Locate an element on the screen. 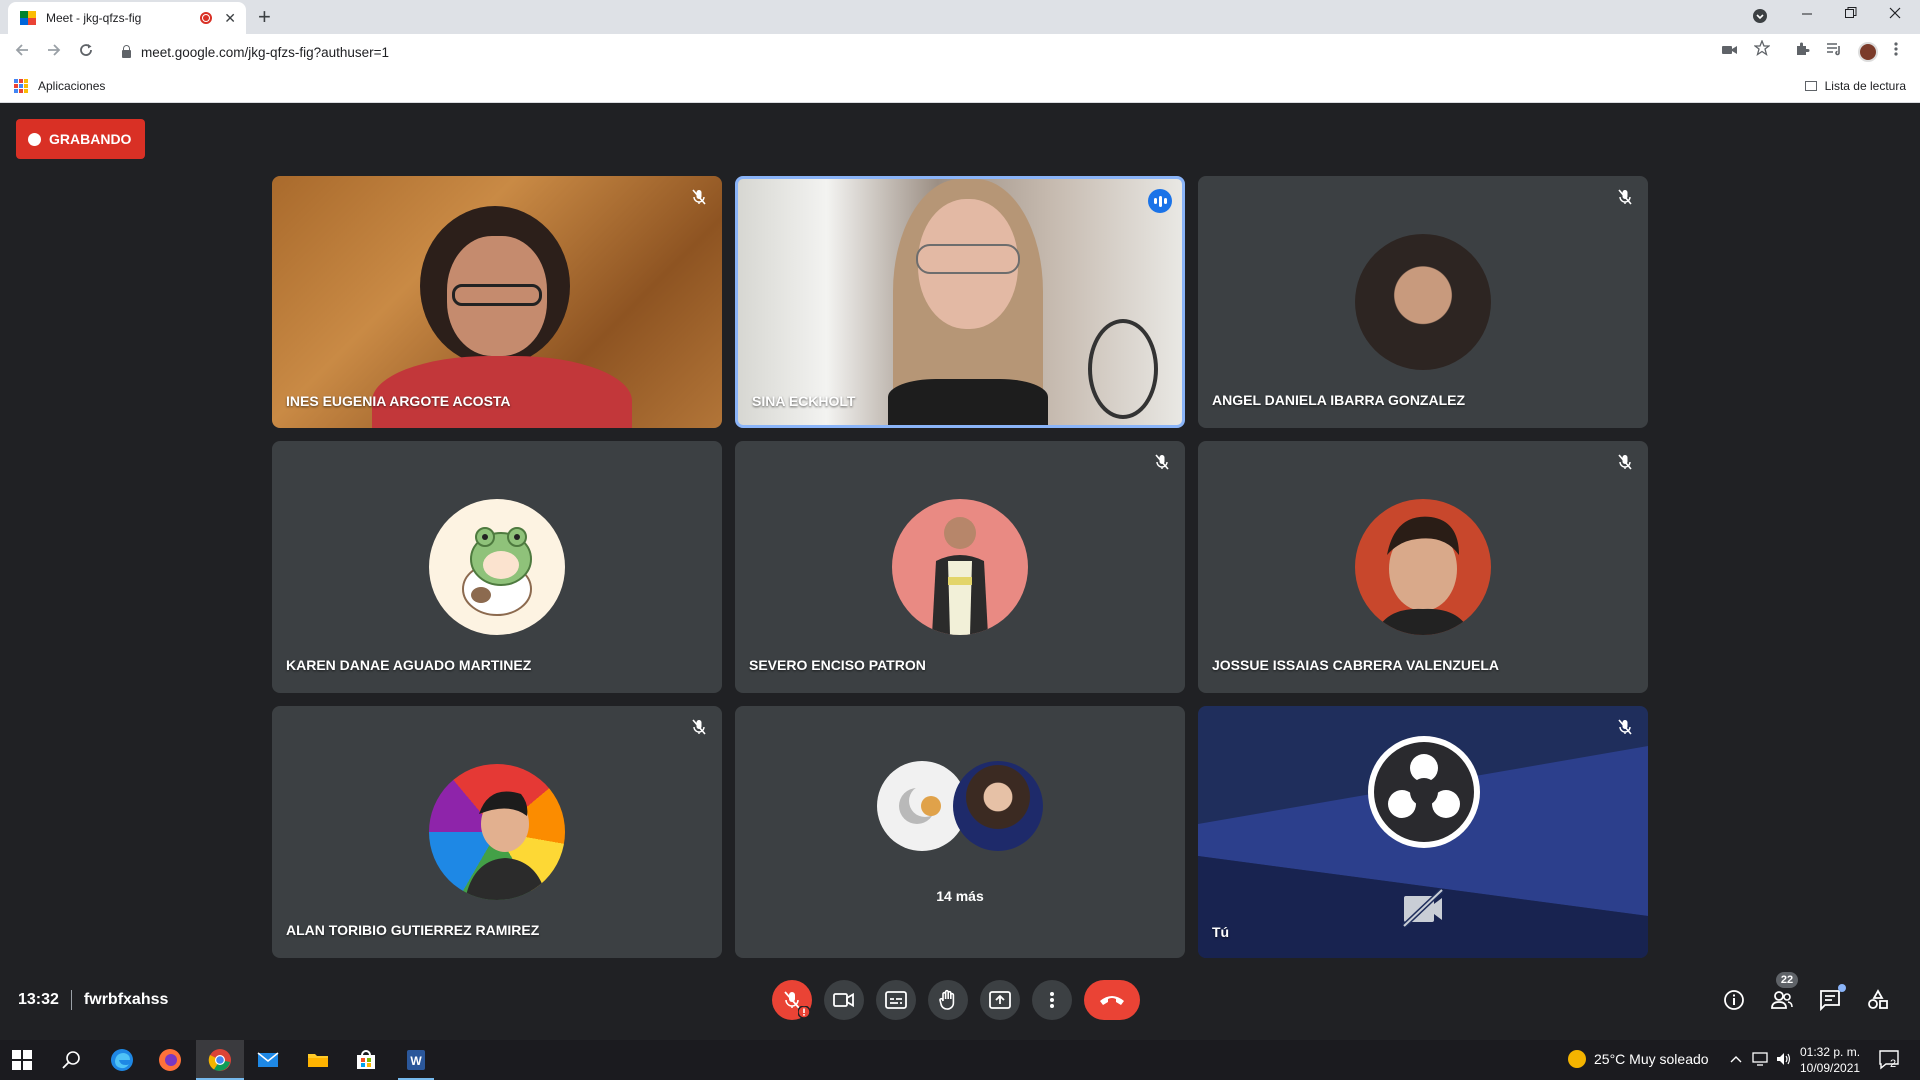 This screenshot has width=1920, height=1080. hang-up-icon is located at coordinates (1112, 1000).